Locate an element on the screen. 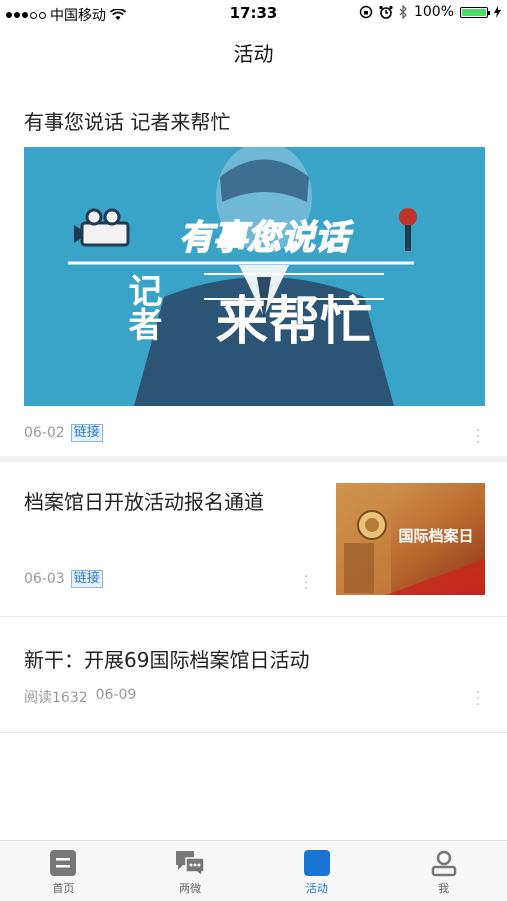  banner-main-text: 来帮忙 is located at coordinates (294, 322).